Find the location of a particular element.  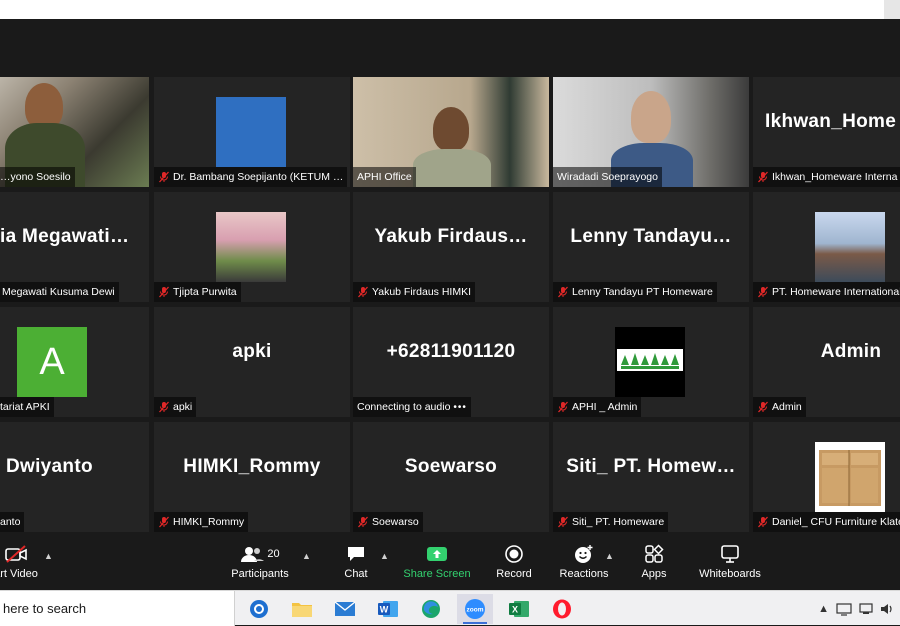

participant-tile: Tjipta Purwita is located at coordinates (252, 247).